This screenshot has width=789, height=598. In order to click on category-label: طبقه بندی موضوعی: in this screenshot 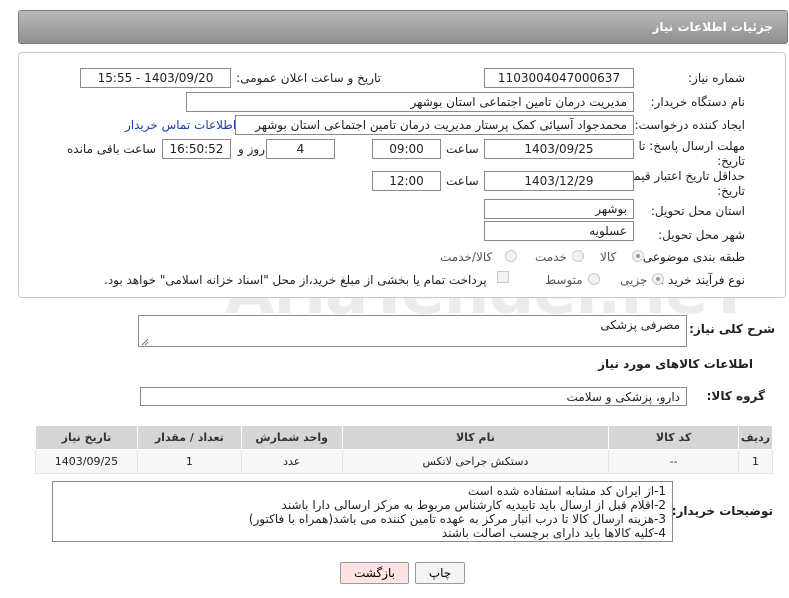, I will do `click(691, 257)`.